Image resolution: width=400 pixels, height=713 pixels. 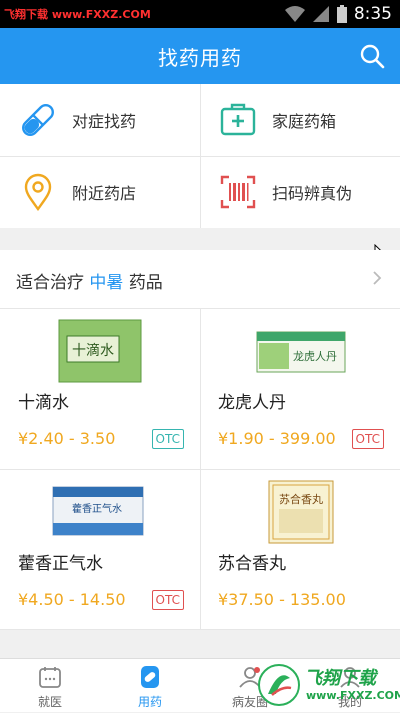 I want to click on watermark-overlay: 飞翔下载 www.FXXZ.COM, so click(x=327, y=685).